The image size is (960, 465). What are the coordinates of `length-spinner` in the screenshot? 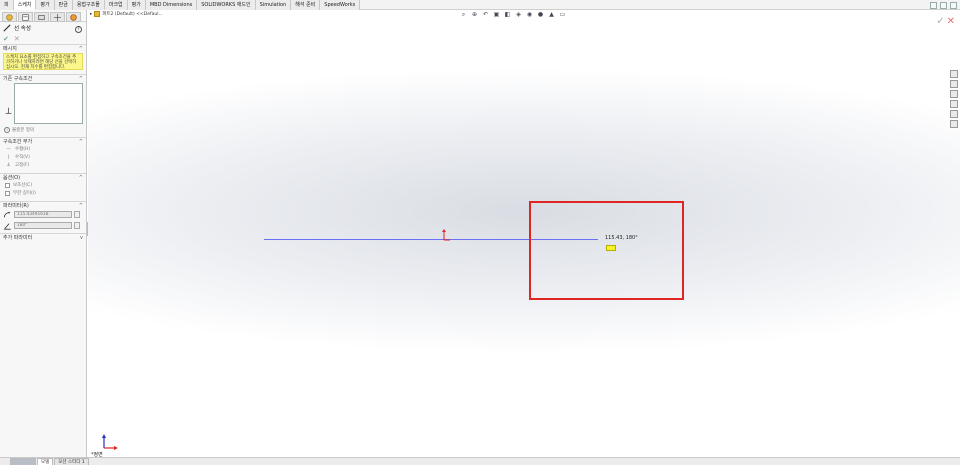 It's located at (77, 214).